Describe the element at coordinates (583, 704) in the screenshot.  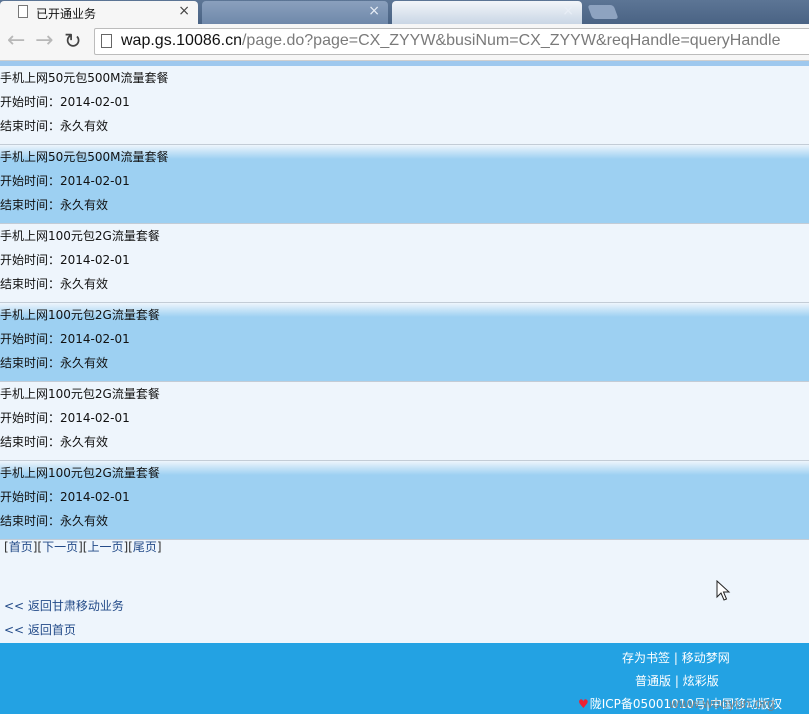
I see `heart-icon: ♥` at that location.